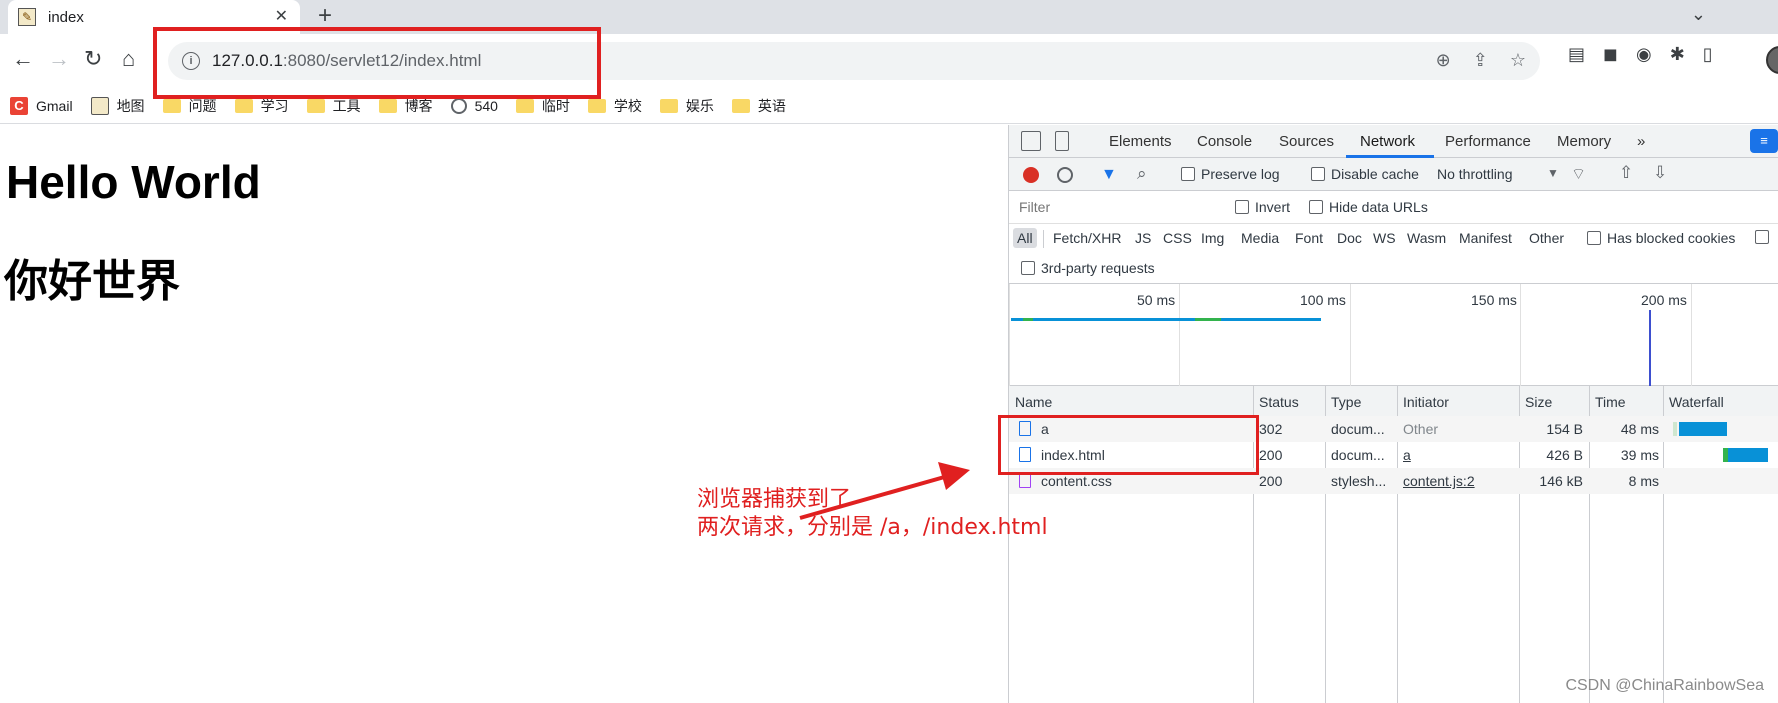 This screenshot has height=703, width=1778. What do you see at coordinates (1518, 60) in the screenshot?
I see `bookmark-star-icon: ☆` at bounding box center [1518, 60].